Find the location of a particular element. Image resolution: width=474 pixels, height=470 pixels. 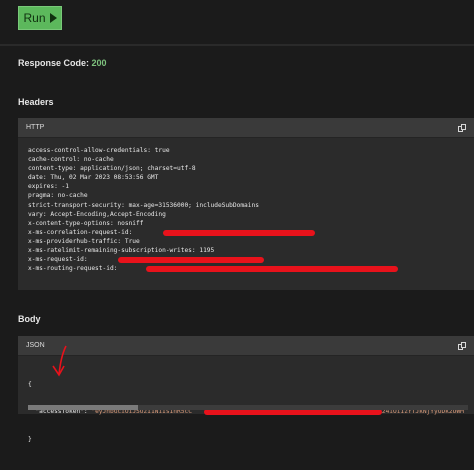

response-code-line: Response Code: 200 is located at coordinates (62, 63).